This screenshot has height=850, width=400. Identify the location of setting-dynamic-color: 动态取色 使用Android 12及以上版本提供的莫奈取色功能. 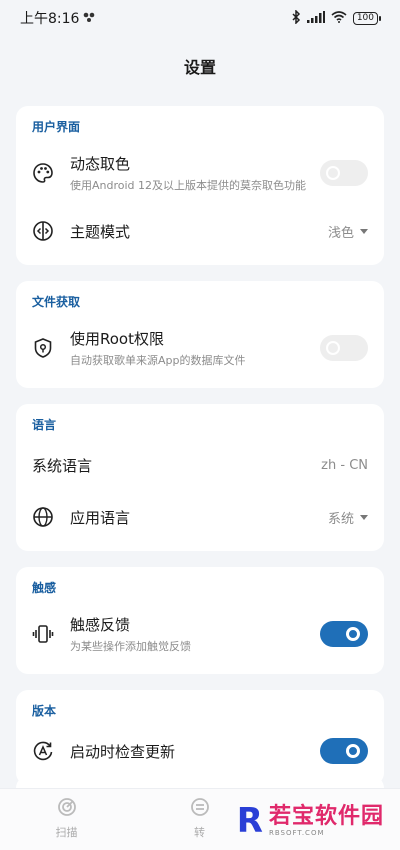
(200, 173).